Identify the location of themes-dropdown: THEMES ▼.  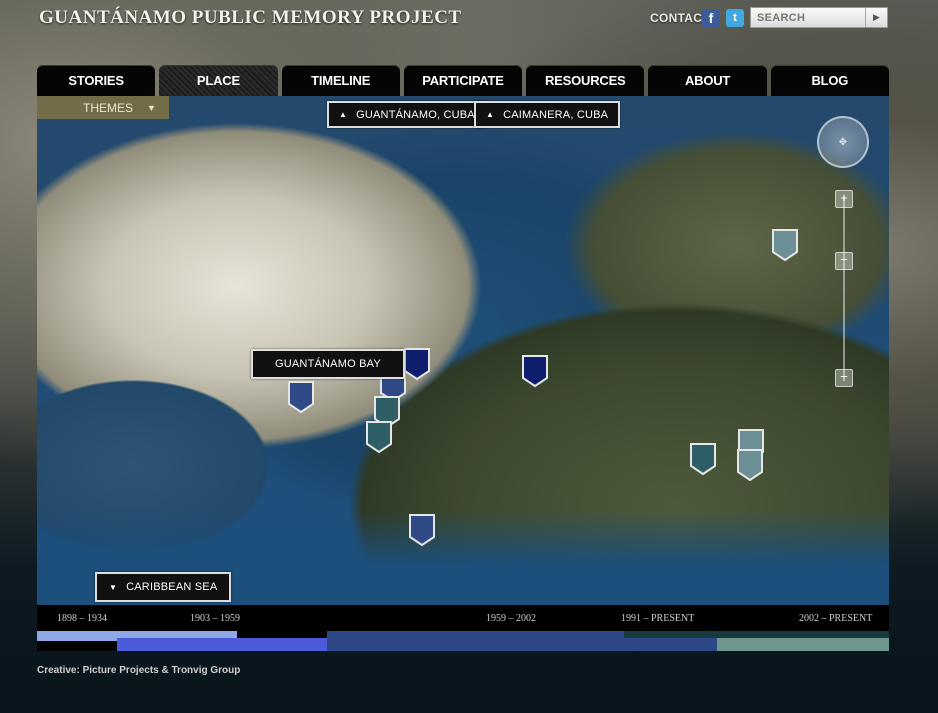
(103, 107).